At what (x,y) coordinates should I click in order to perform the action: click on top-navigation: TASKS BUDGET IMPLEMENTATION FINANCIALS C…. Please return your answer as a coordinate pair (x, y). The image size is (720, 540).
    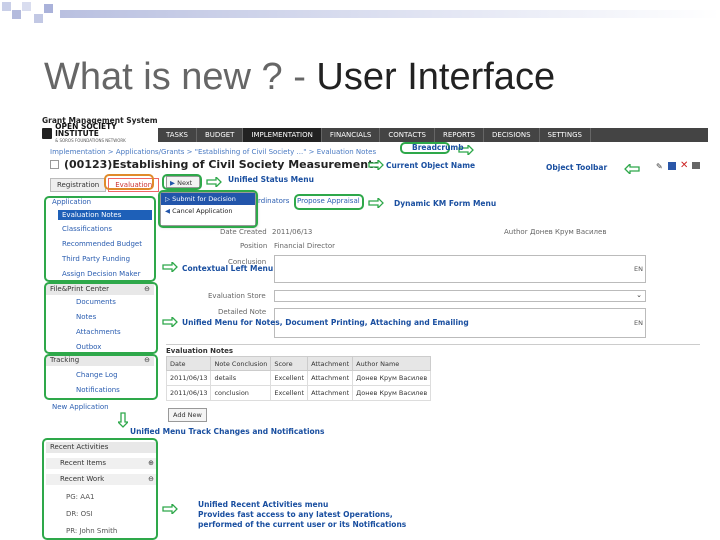
    Looking at the image, I should click on (433, 135).